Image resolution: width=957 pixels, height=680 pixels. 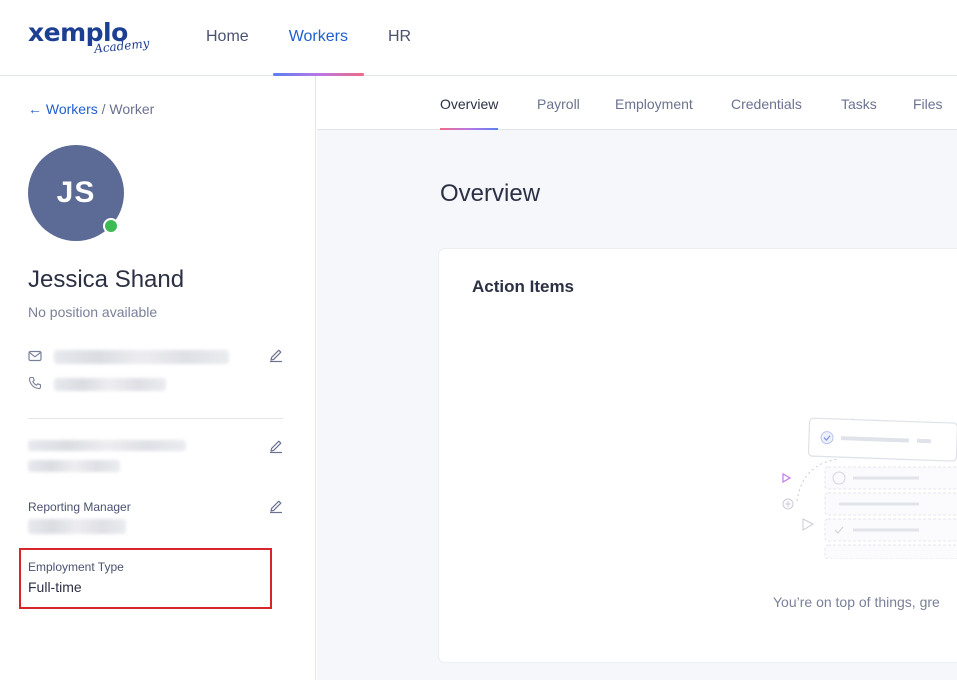 I want to click on employment-type-label: Employment Type, so click(x=76, y=567).